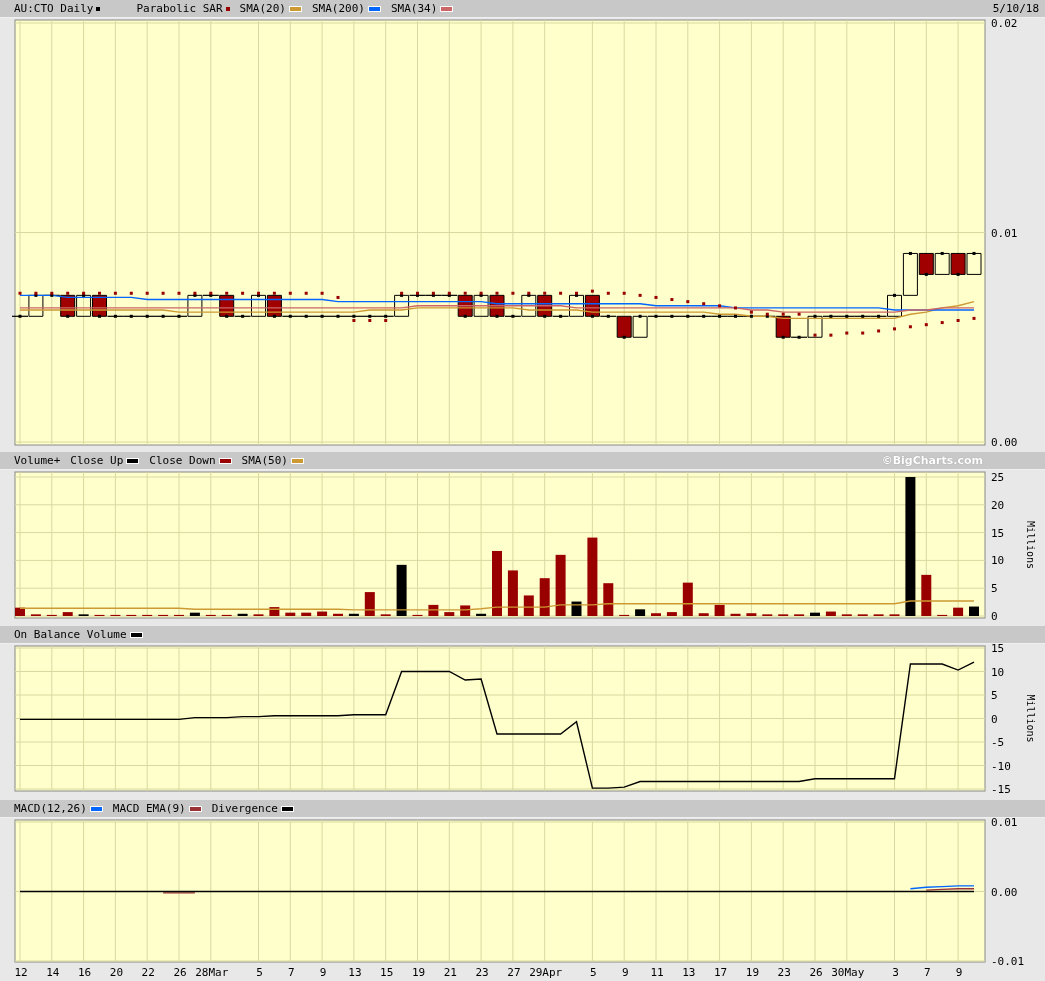 This screenshot has height=981, width=1045. Describe the element at coordinates (657, 972) in the screenshot. I see `x-axis-label: 11` at that location.